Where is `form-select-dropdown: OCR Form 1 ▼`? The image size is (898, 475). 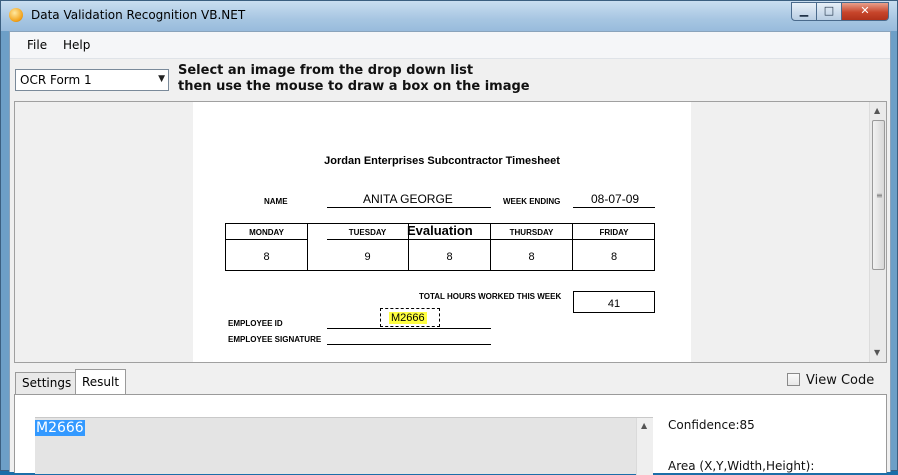
form-select-dropdown: OCR Form 1 ▼ is located at coordinates (92, 80).